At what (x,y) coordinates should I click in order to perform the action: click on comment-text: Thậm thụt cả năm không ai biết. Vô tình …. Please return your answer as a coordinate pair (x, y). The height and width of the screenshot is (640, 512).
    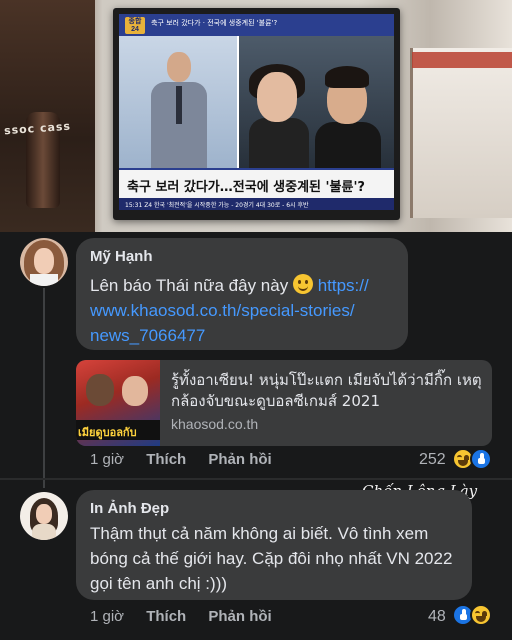
    Looking at the image, I should click on (271, 558).